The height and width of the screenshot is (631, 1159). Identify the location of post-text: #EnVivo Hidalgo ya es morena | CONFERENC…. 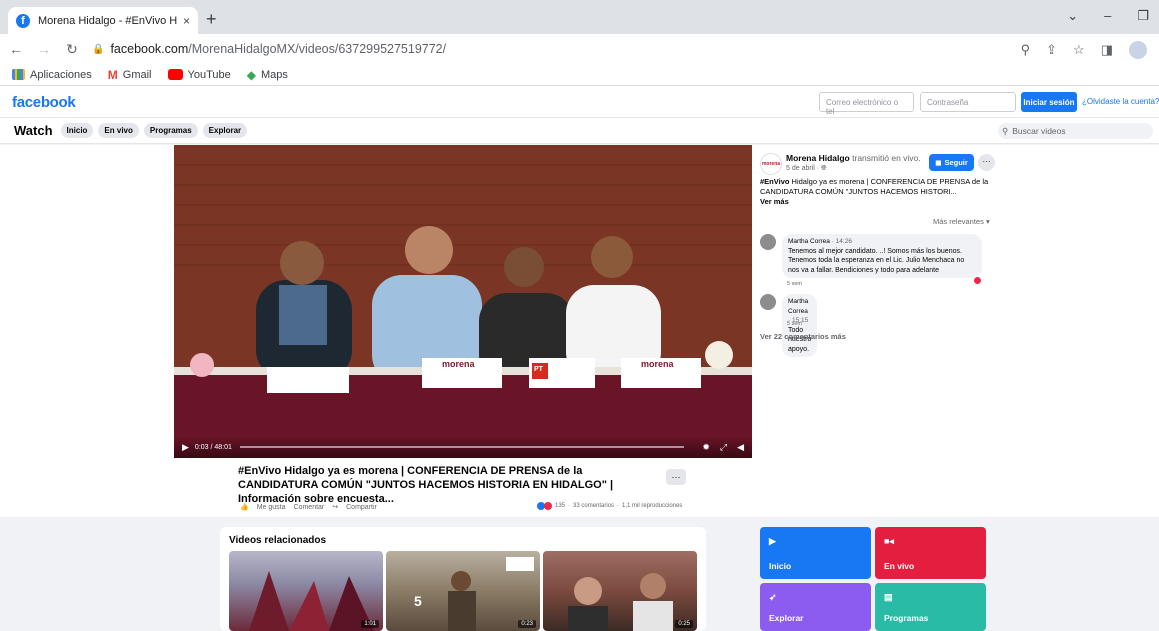
(874, 186).